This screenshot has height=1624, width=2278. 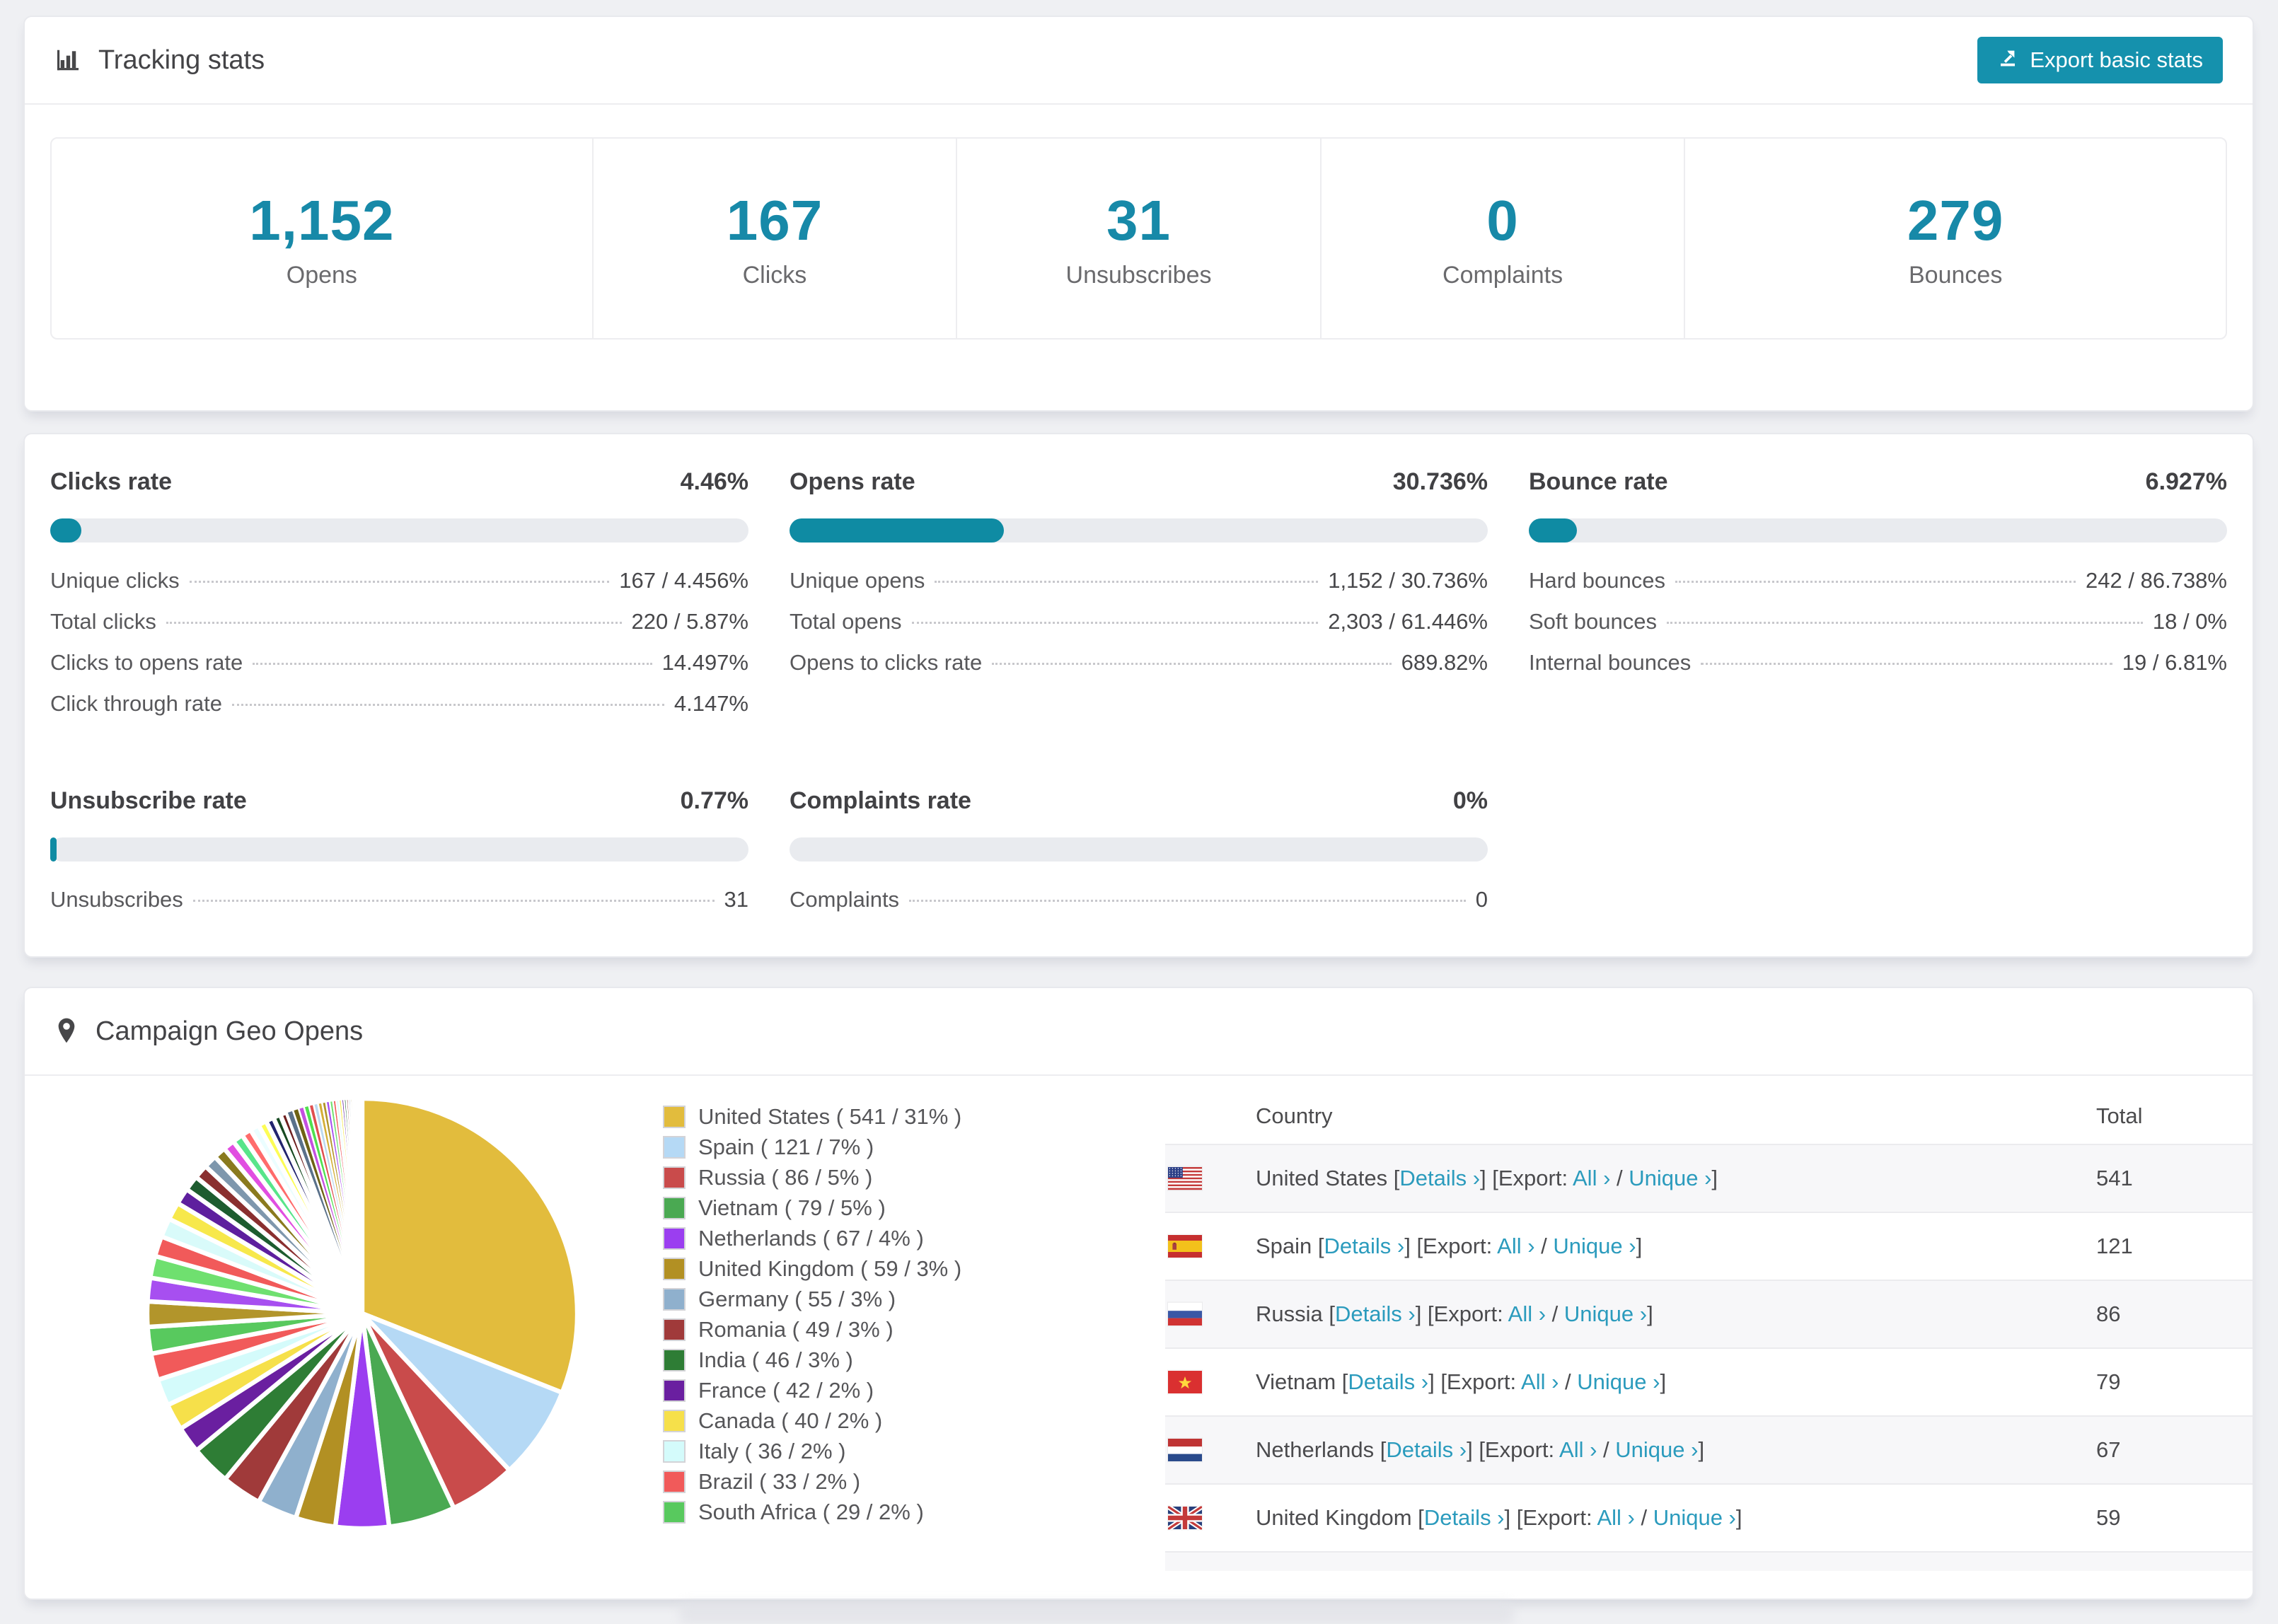 What do you see at coordinates (1610, 662) in the screenshot?
I see `rate-detail-label: Internal bounces` at bounding box center [1610, 662].